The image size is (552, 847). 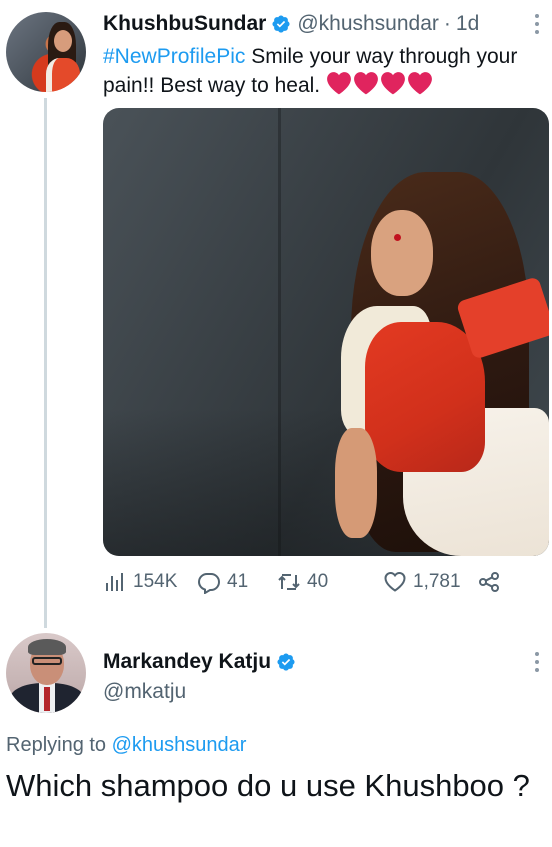 I want to click on share-icon, so click(x=489, y=582).